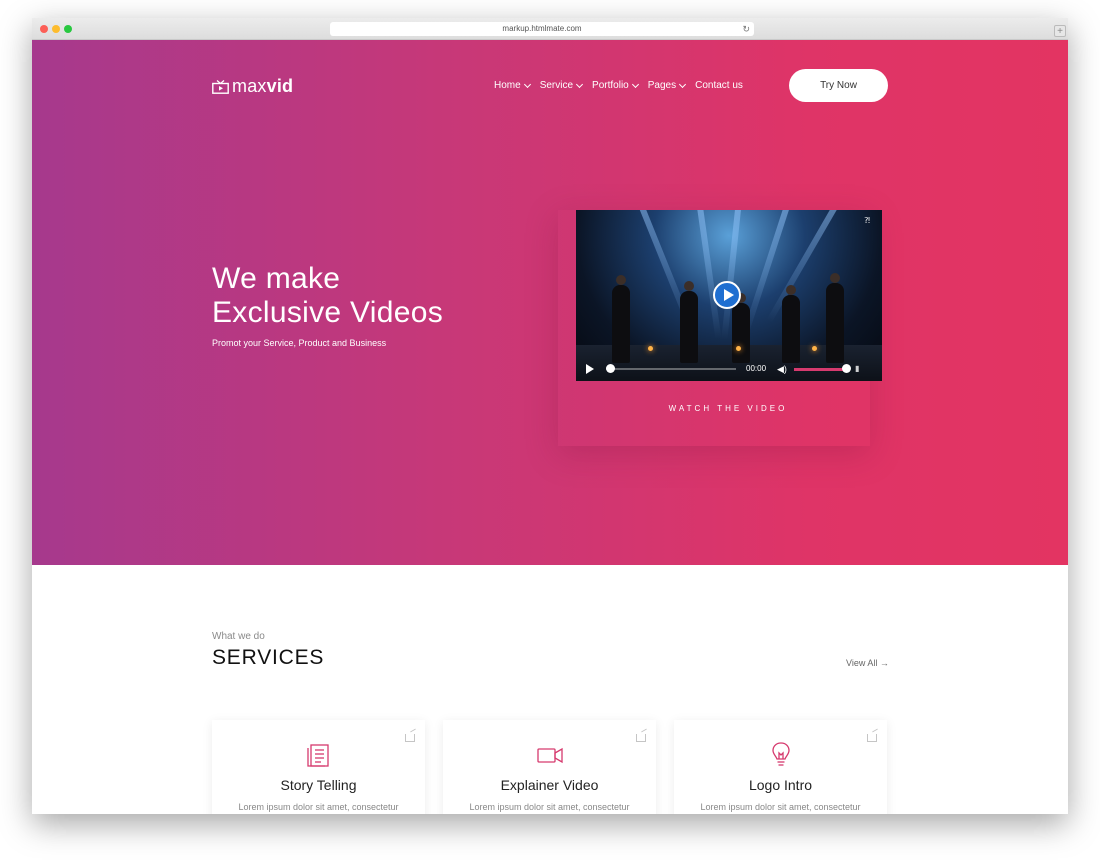  I want to click on nav-item-label: Service, so click(556, 85).